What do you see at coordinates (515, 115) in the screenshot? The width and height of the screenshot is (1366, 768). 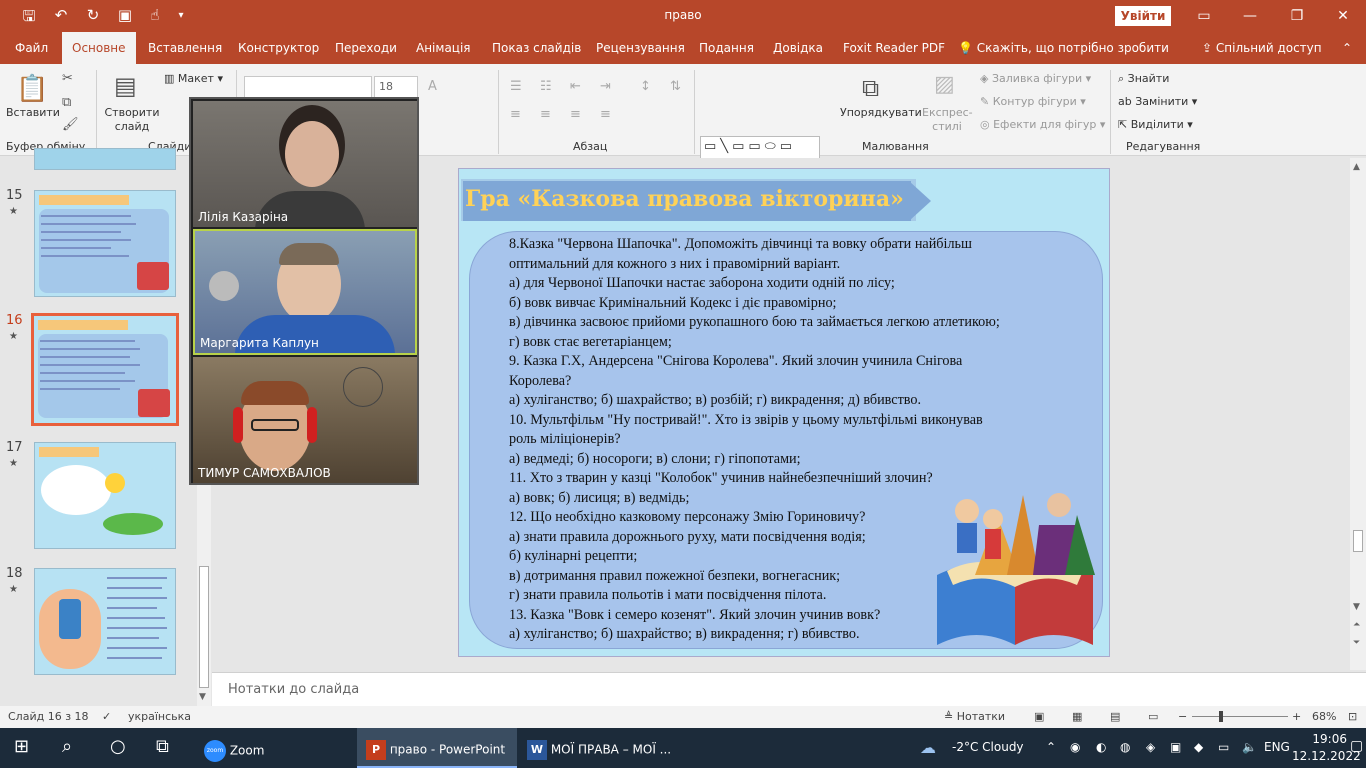 I see `align-left-icon: ≡` at bounding box center [515, 115].